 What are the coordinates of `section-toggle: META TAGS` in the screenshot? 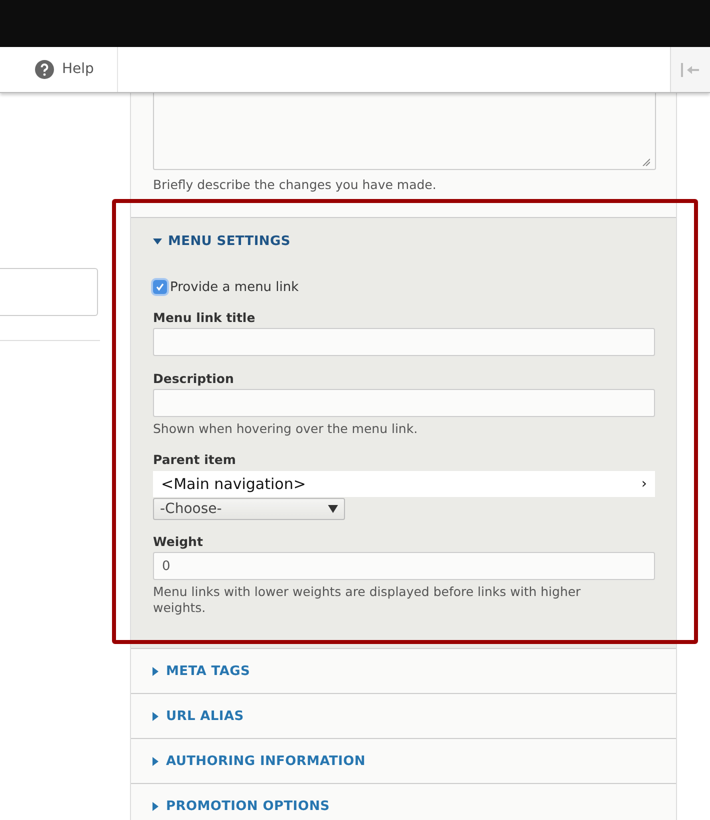 It's located at (200, 671).